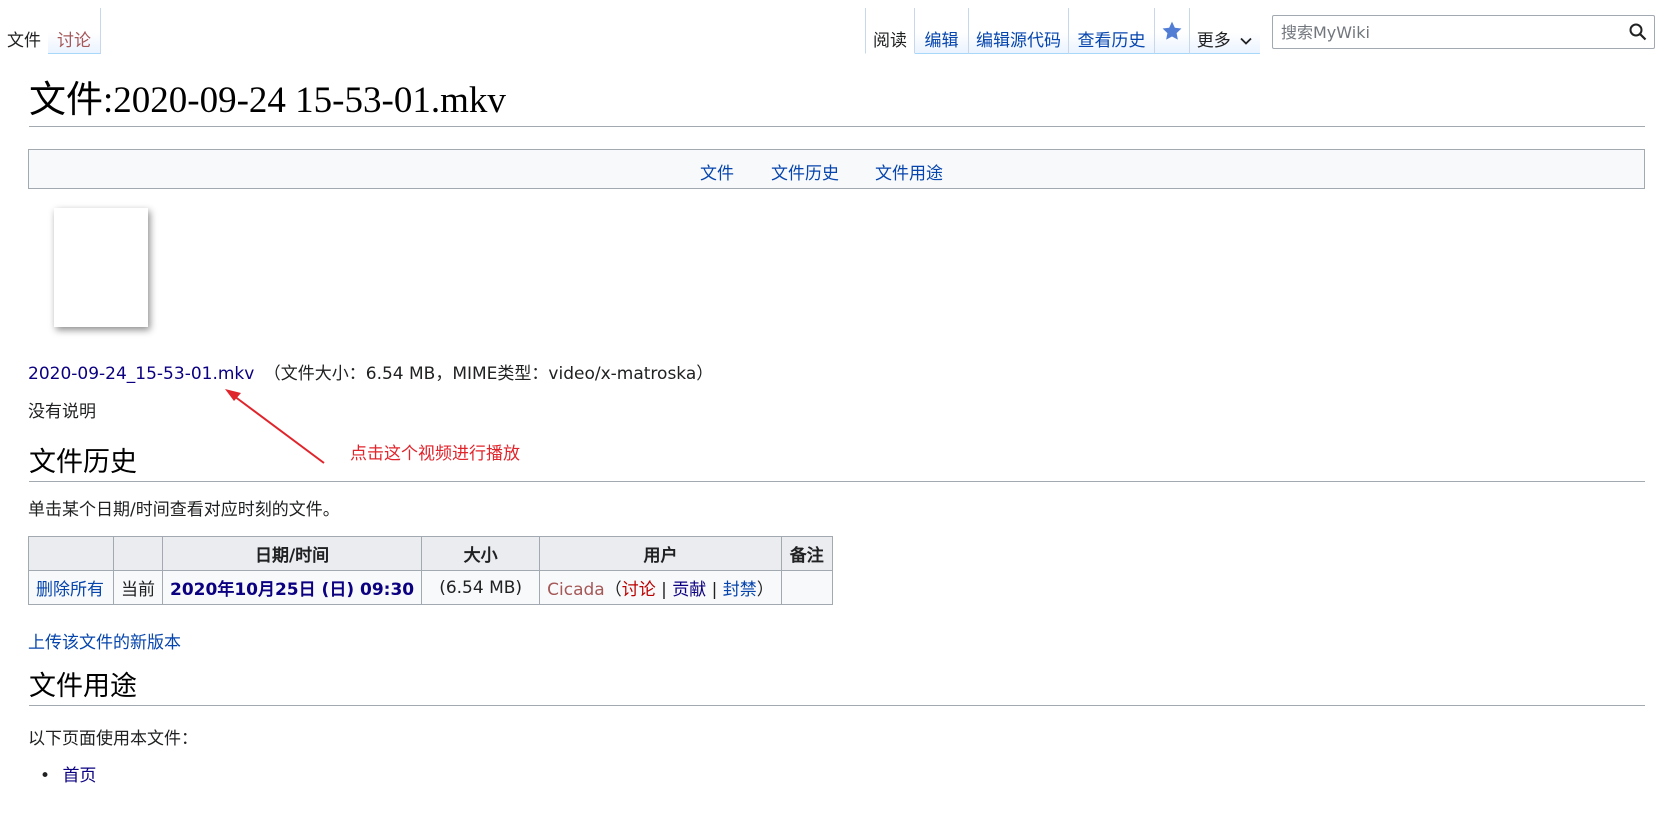  I want to click on cell-datetime: 2020年10月25日 (日) 09:30, so click(292, 587).